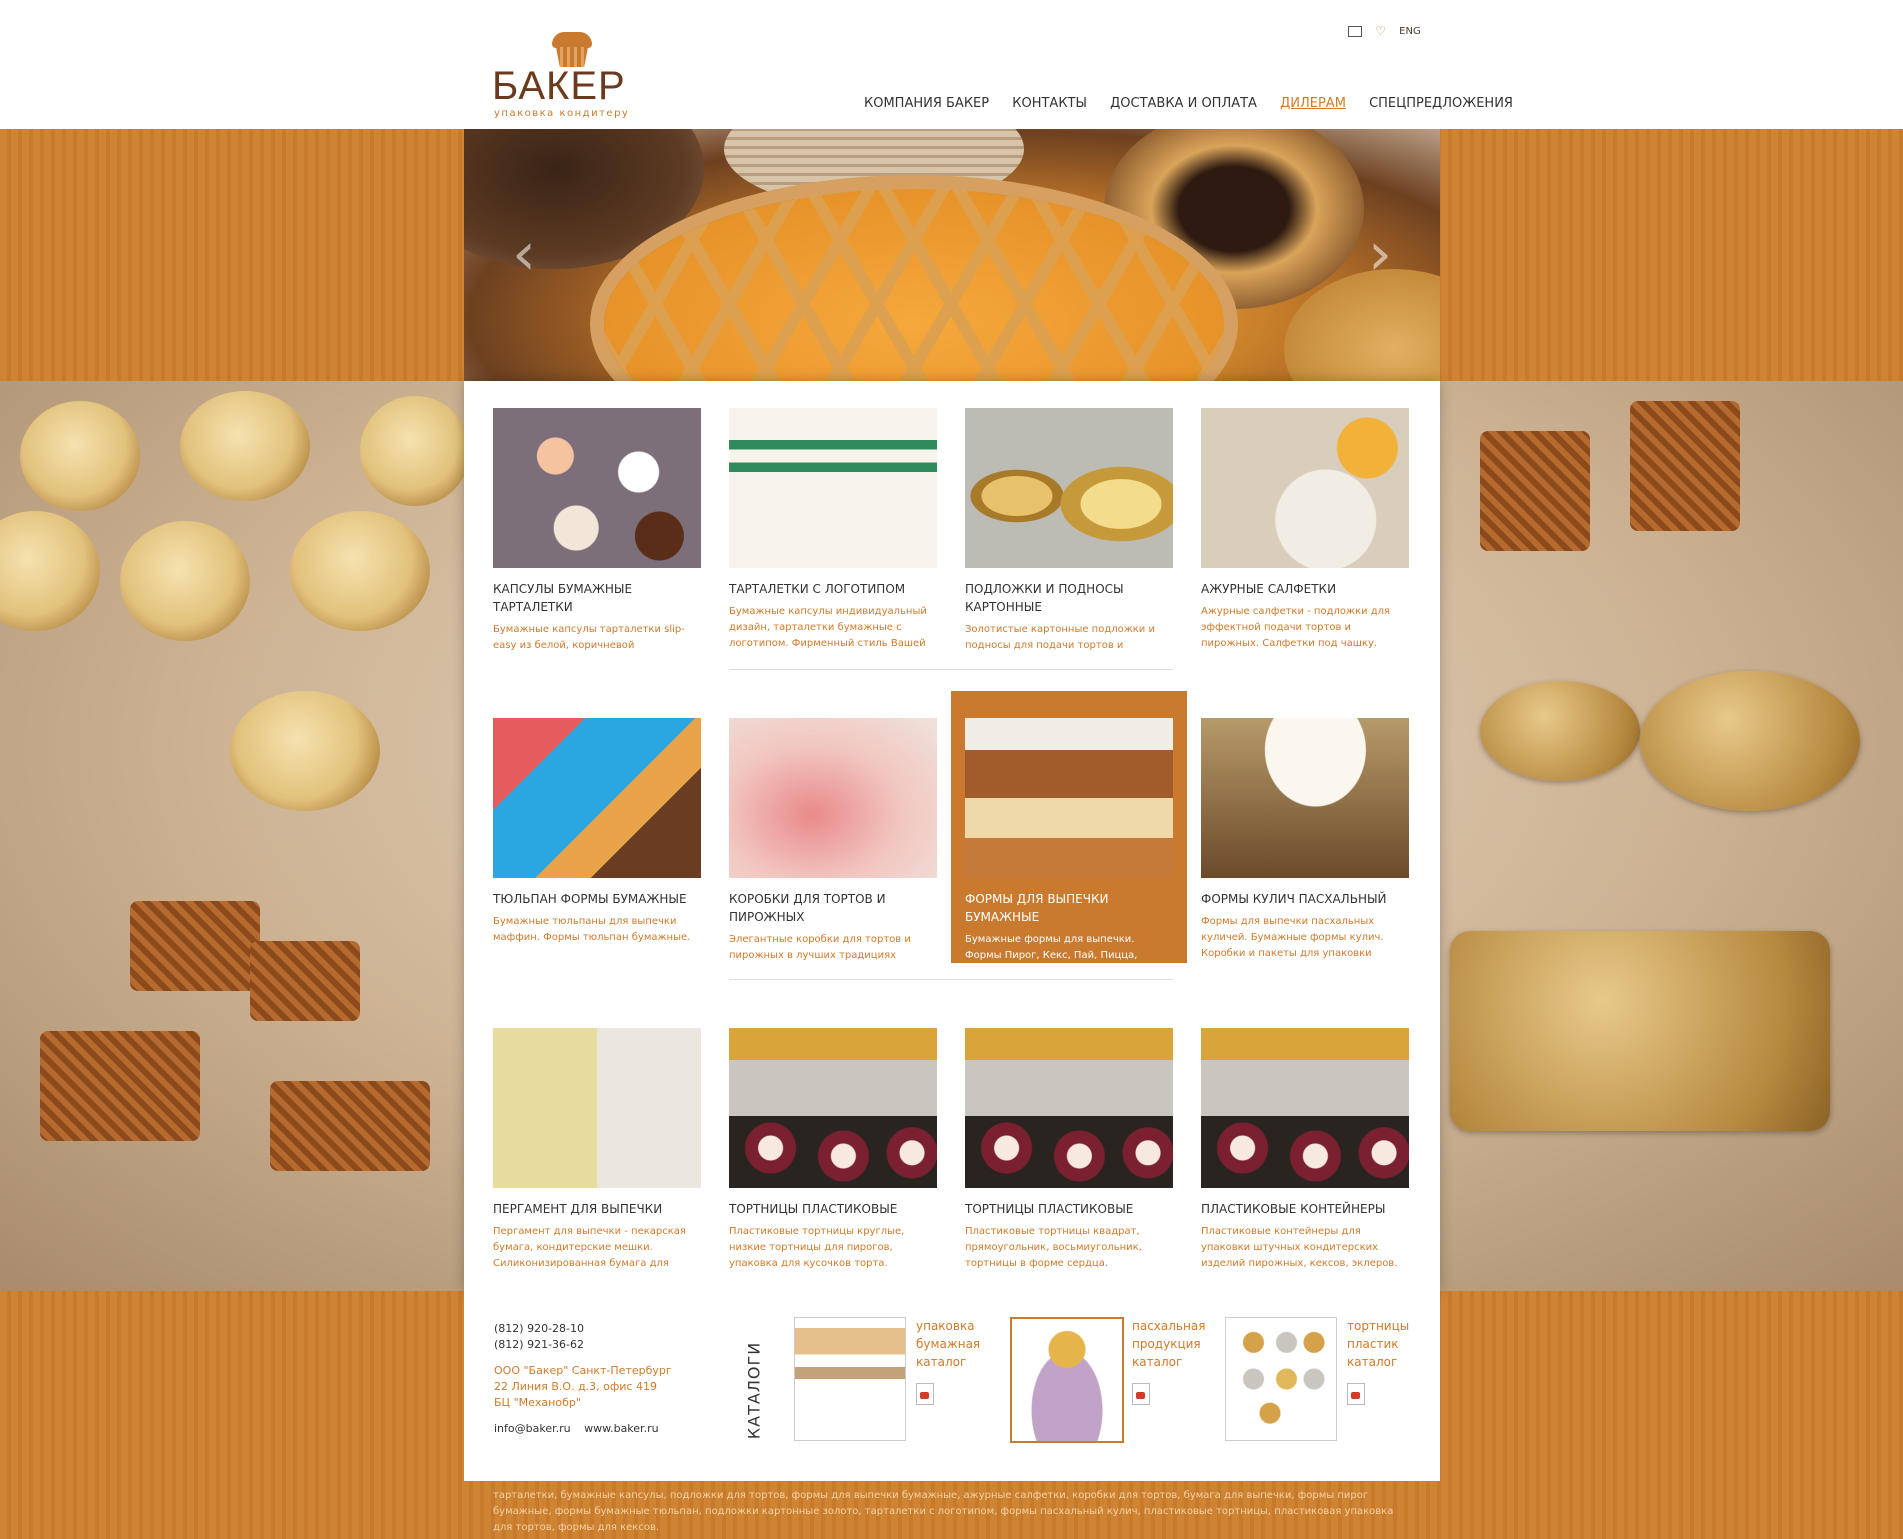 Image resolution: width=1903 pixels, height=1539 pixels. Describe the element at coordinates (583, 1370) in the screenshot. I see `address-line-1: ООО "Бакер" Санкт-Петербург` at that location.